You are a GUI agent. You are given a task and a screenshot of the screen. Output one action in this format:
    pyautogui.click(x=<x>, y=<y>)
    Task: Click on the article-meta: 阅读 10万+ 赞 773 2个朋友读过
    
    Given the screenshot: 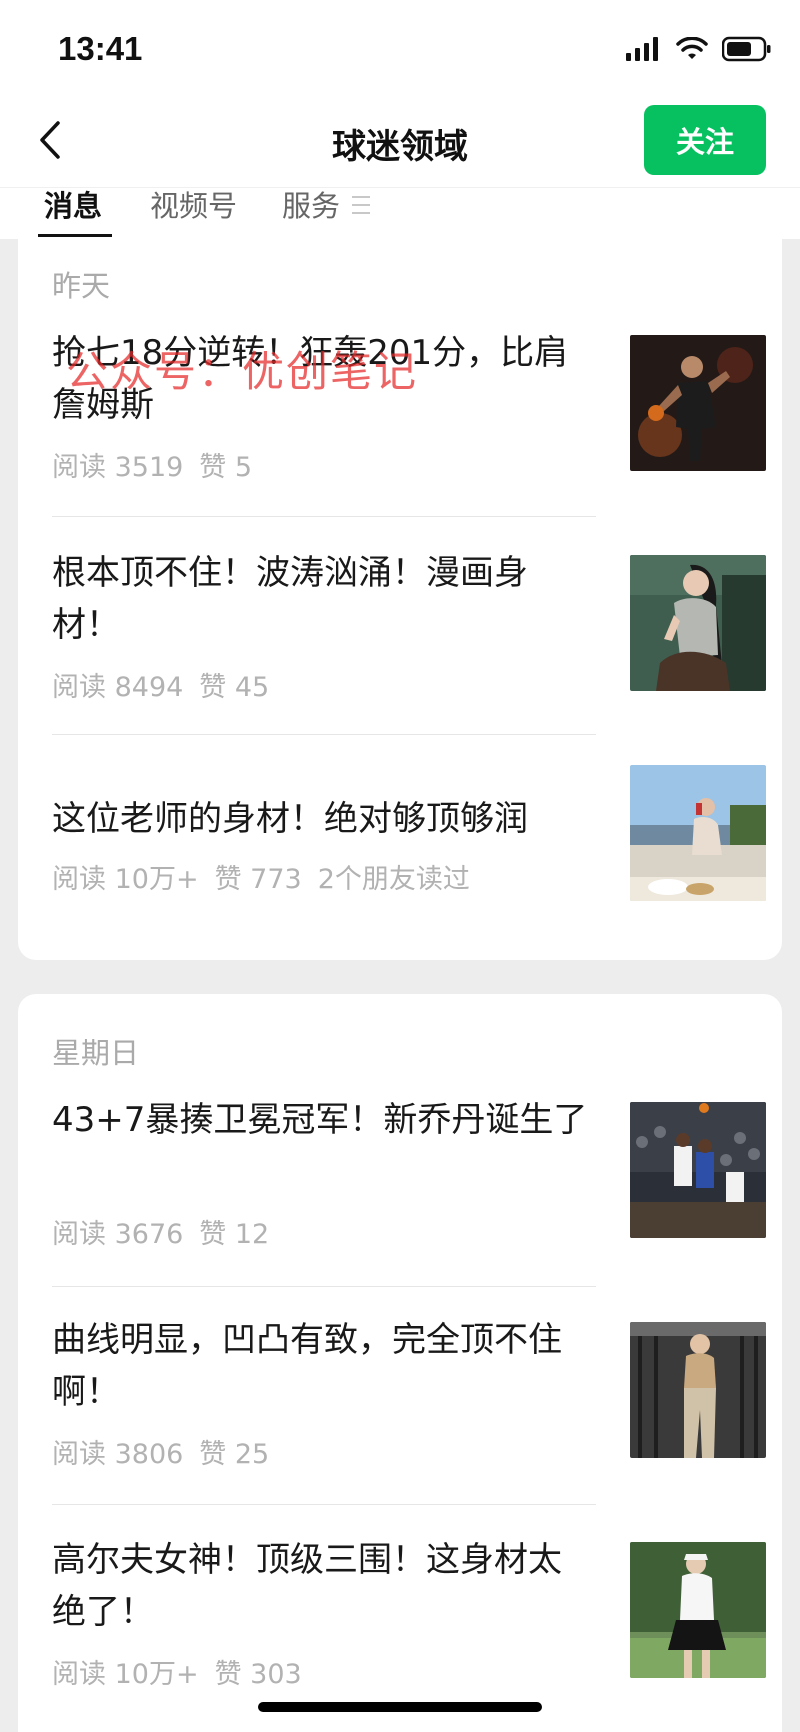 What is the action you would take?
    pyautogui.click(x=269, y=876)
    